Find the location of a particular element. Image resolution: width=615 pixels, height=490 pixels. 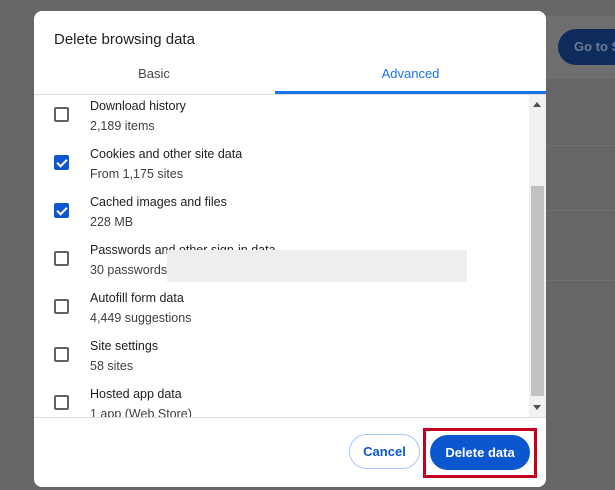

item-title: Download history is located at coordinates (138, 106).